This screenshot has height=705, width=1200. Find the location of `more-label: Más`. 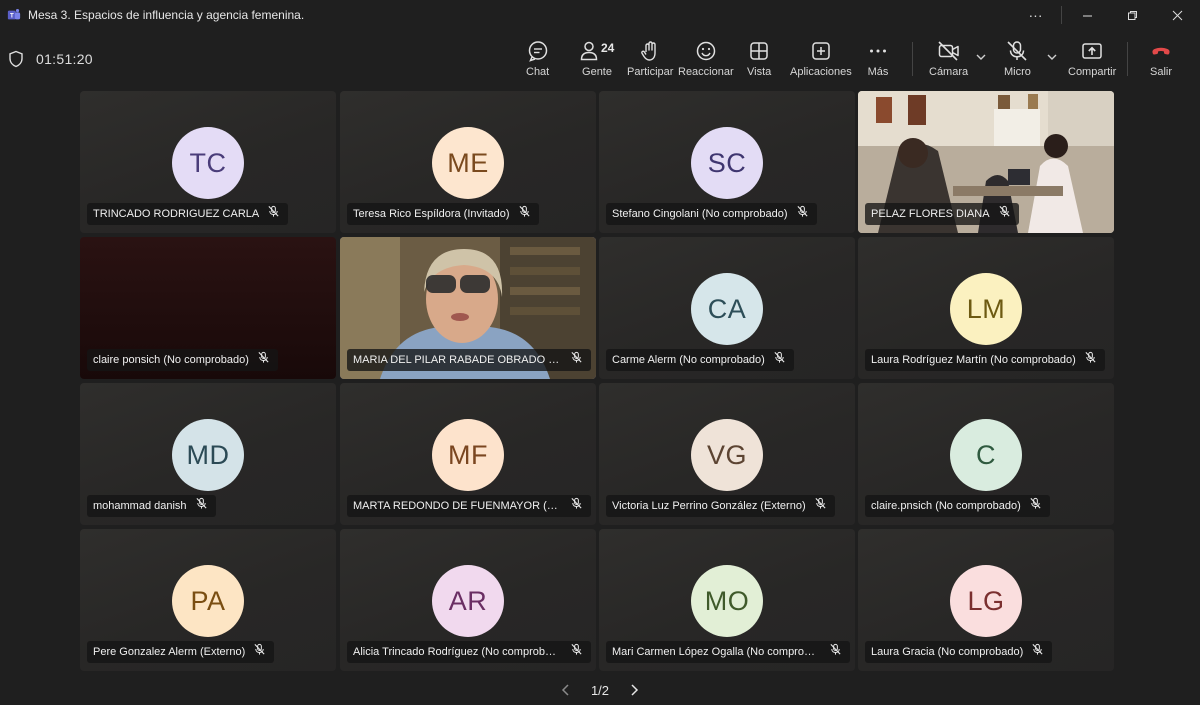

more-label: Más is located at coordinates (878, 72).